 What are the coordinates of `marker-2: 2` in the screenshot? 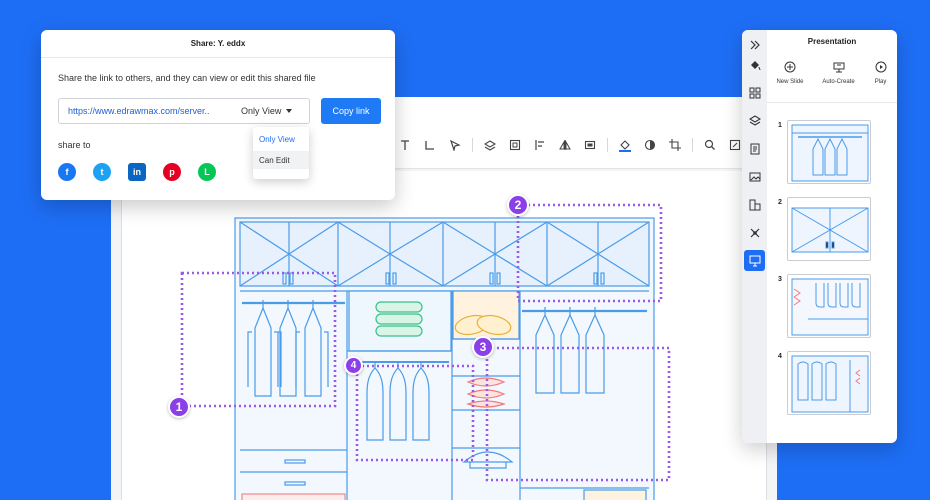 It's located at (518, 205).